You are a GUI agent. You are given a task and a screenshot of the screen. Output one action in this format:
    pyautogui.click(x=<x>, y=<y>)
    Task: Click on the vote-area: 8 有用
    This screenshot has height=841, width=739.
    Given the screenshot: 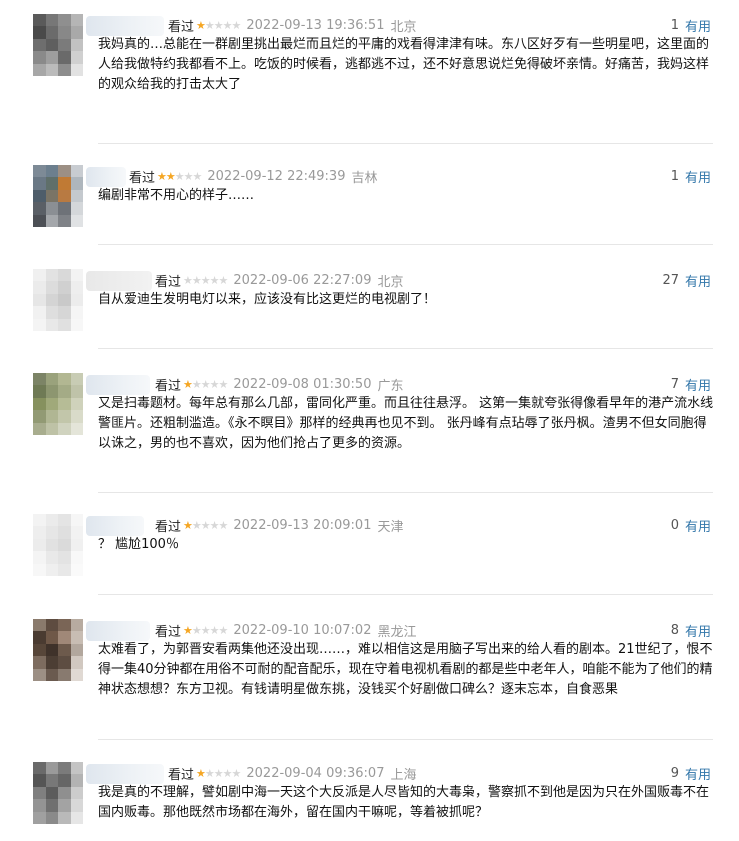 What is the action you would take?
    pyautogui.click(x=691, y=630)
    